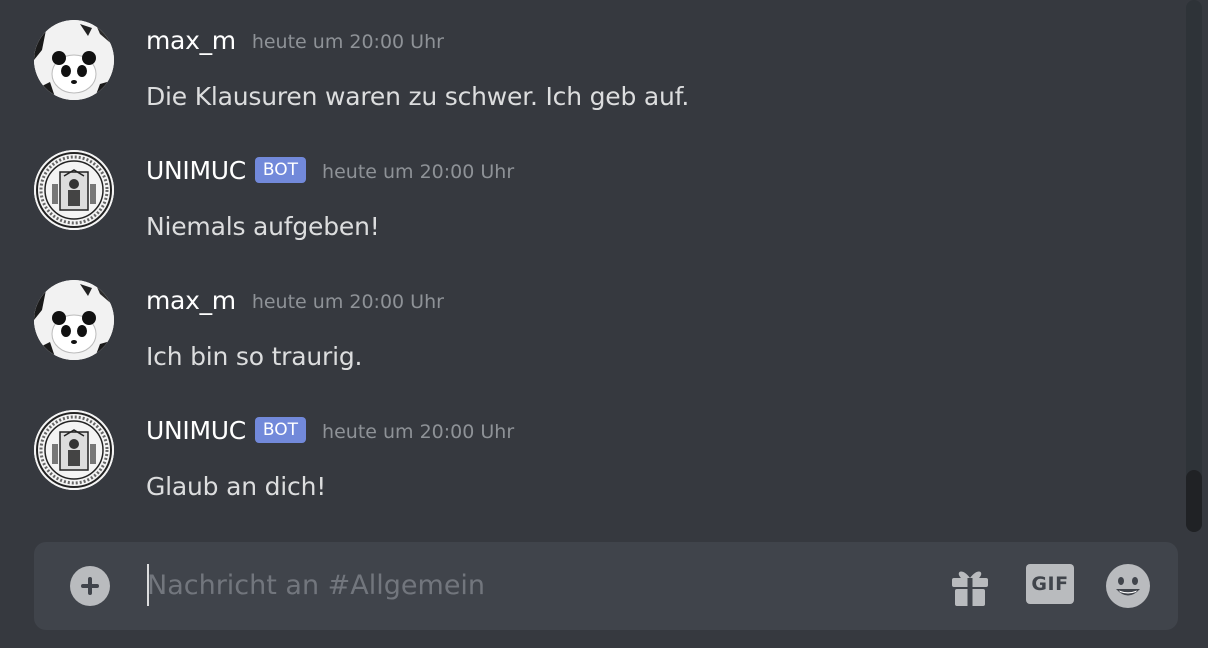 This screenshot has height=648, width=1208. I want to click on message-text: Glaub an dich!, so click(236, 486).